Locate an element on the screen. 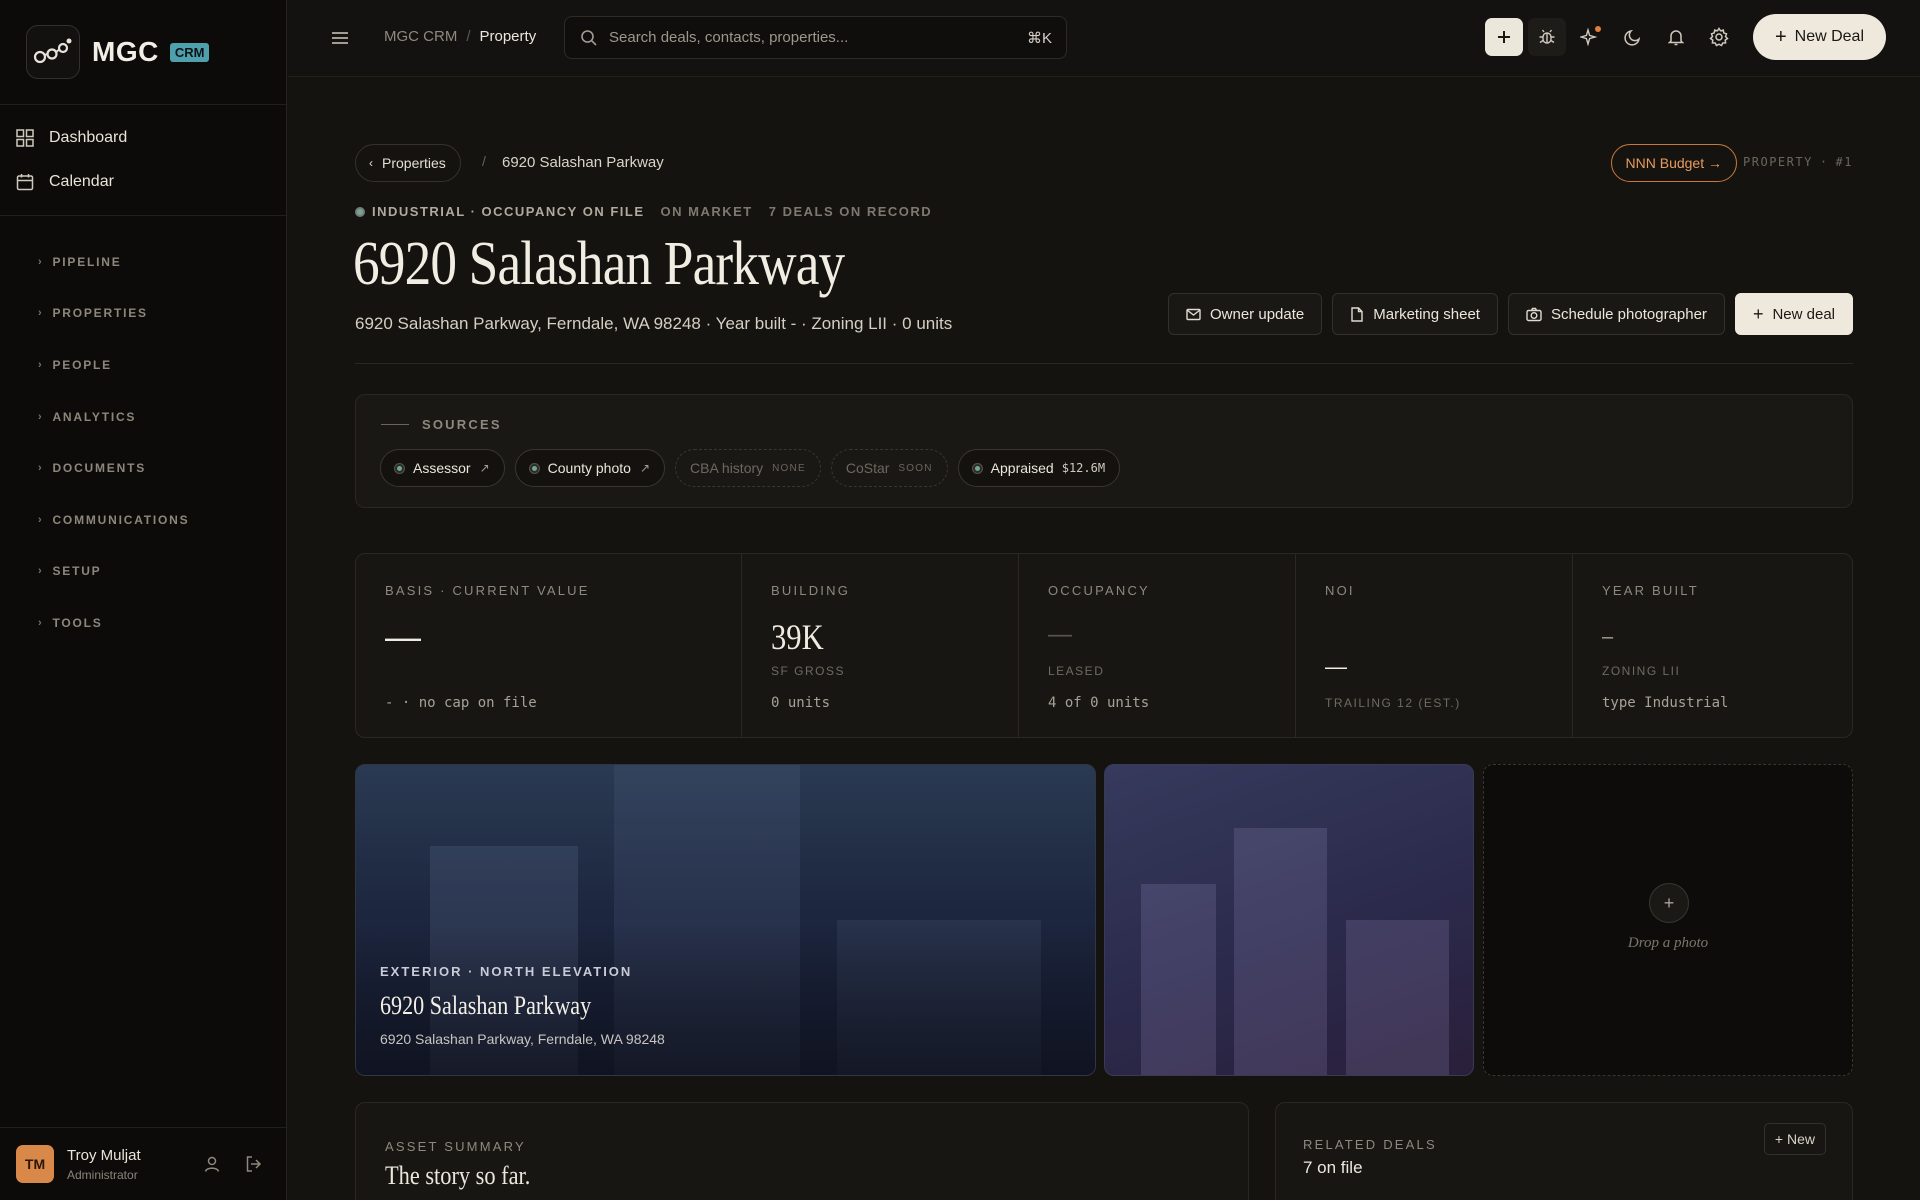 The image size is (1920, 1200). user-meta: Troy Muljat Administrator is located at coordinates (104, 1164).